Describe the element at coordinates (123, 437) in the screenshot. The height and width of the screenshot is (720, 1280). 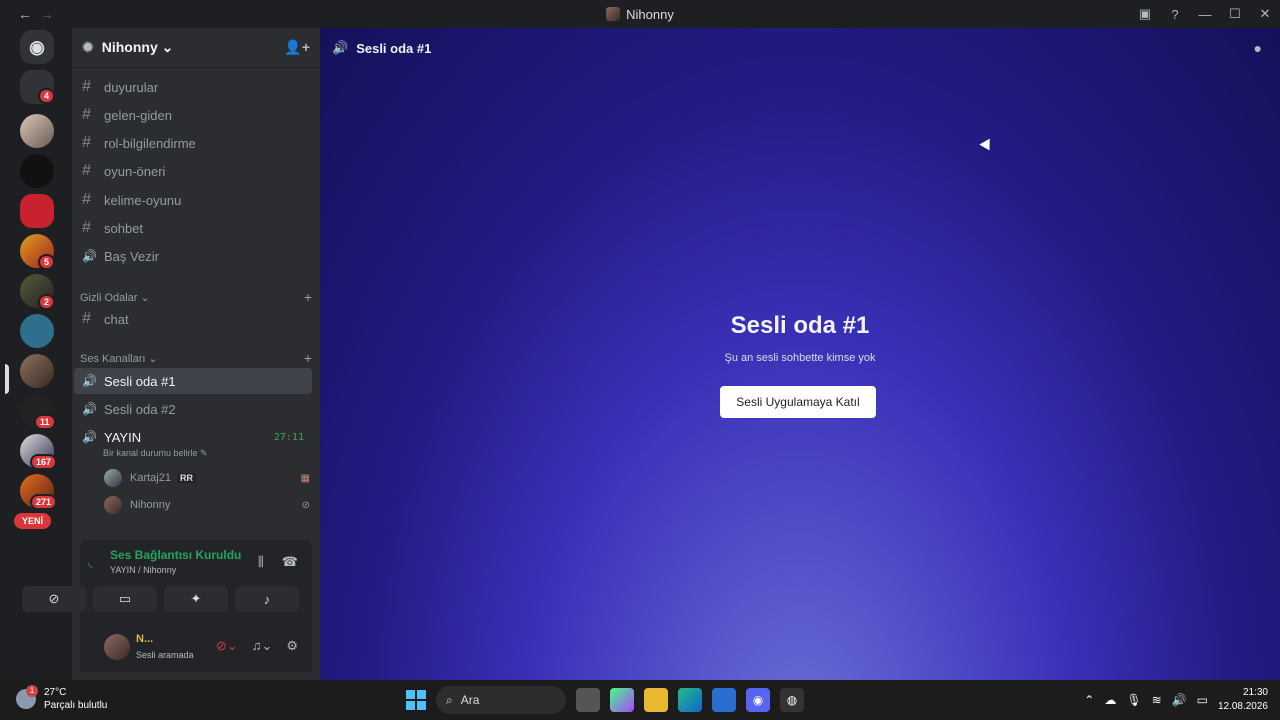
I see `channel-label: YAYIN` at that location.